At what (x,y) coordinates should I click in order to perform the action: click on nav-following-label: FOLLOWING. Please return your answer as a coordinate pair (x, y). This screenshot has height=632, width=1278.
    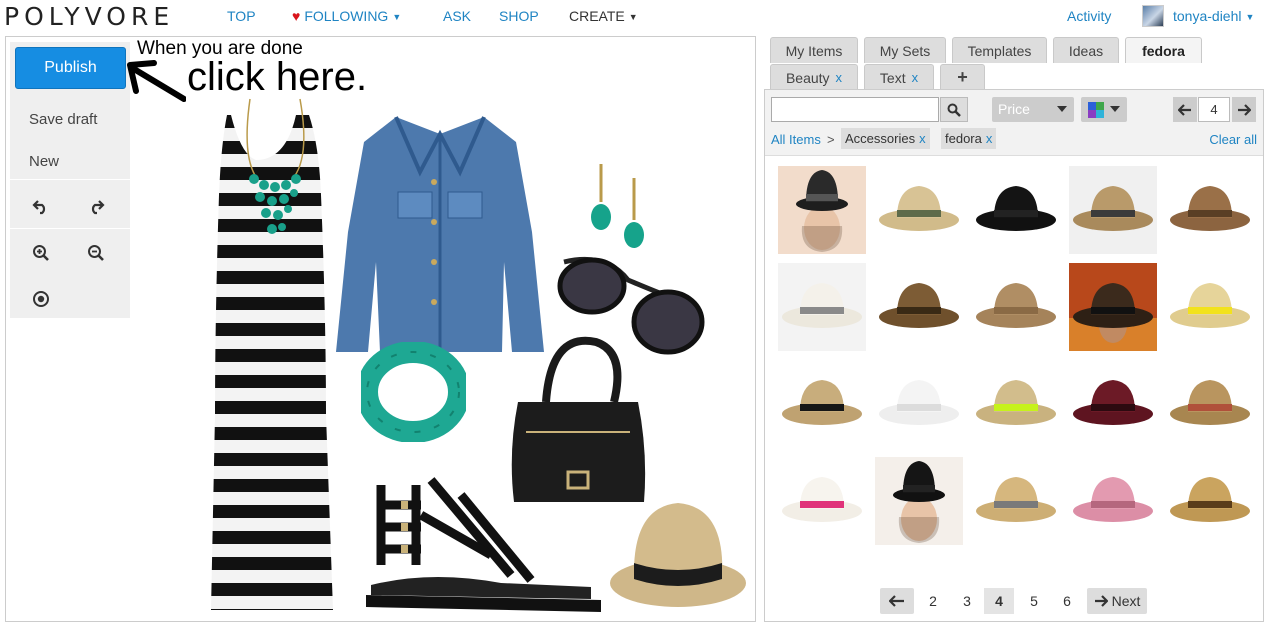
    Looking at the image, I should click on (346, 16).